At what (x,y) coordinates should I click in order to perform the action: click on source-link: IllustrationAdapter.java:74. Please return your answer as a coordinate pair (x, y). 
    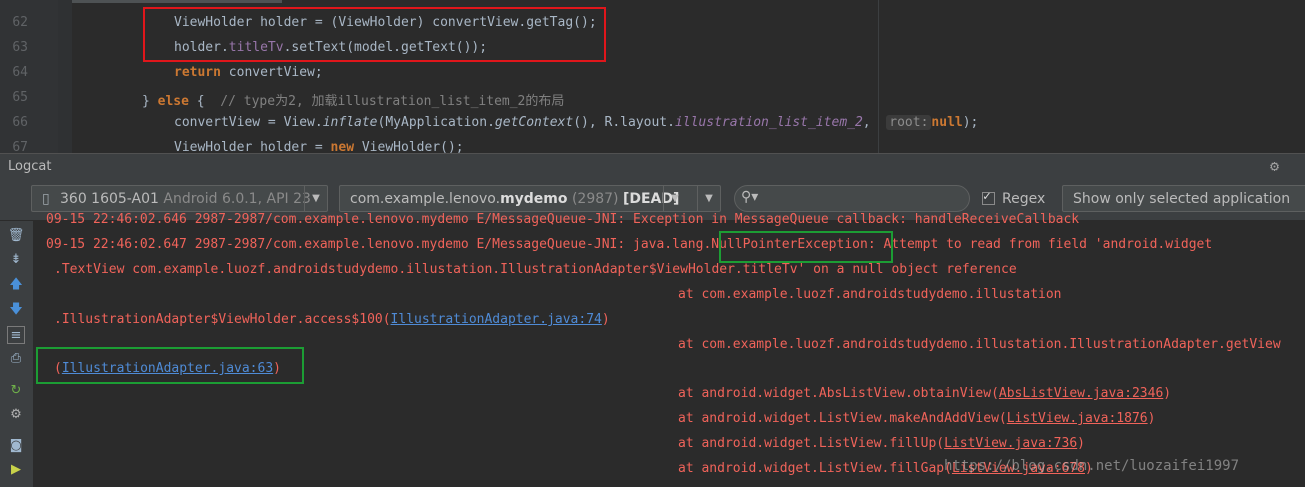
    Looking at the image, I should click on (496, 319).